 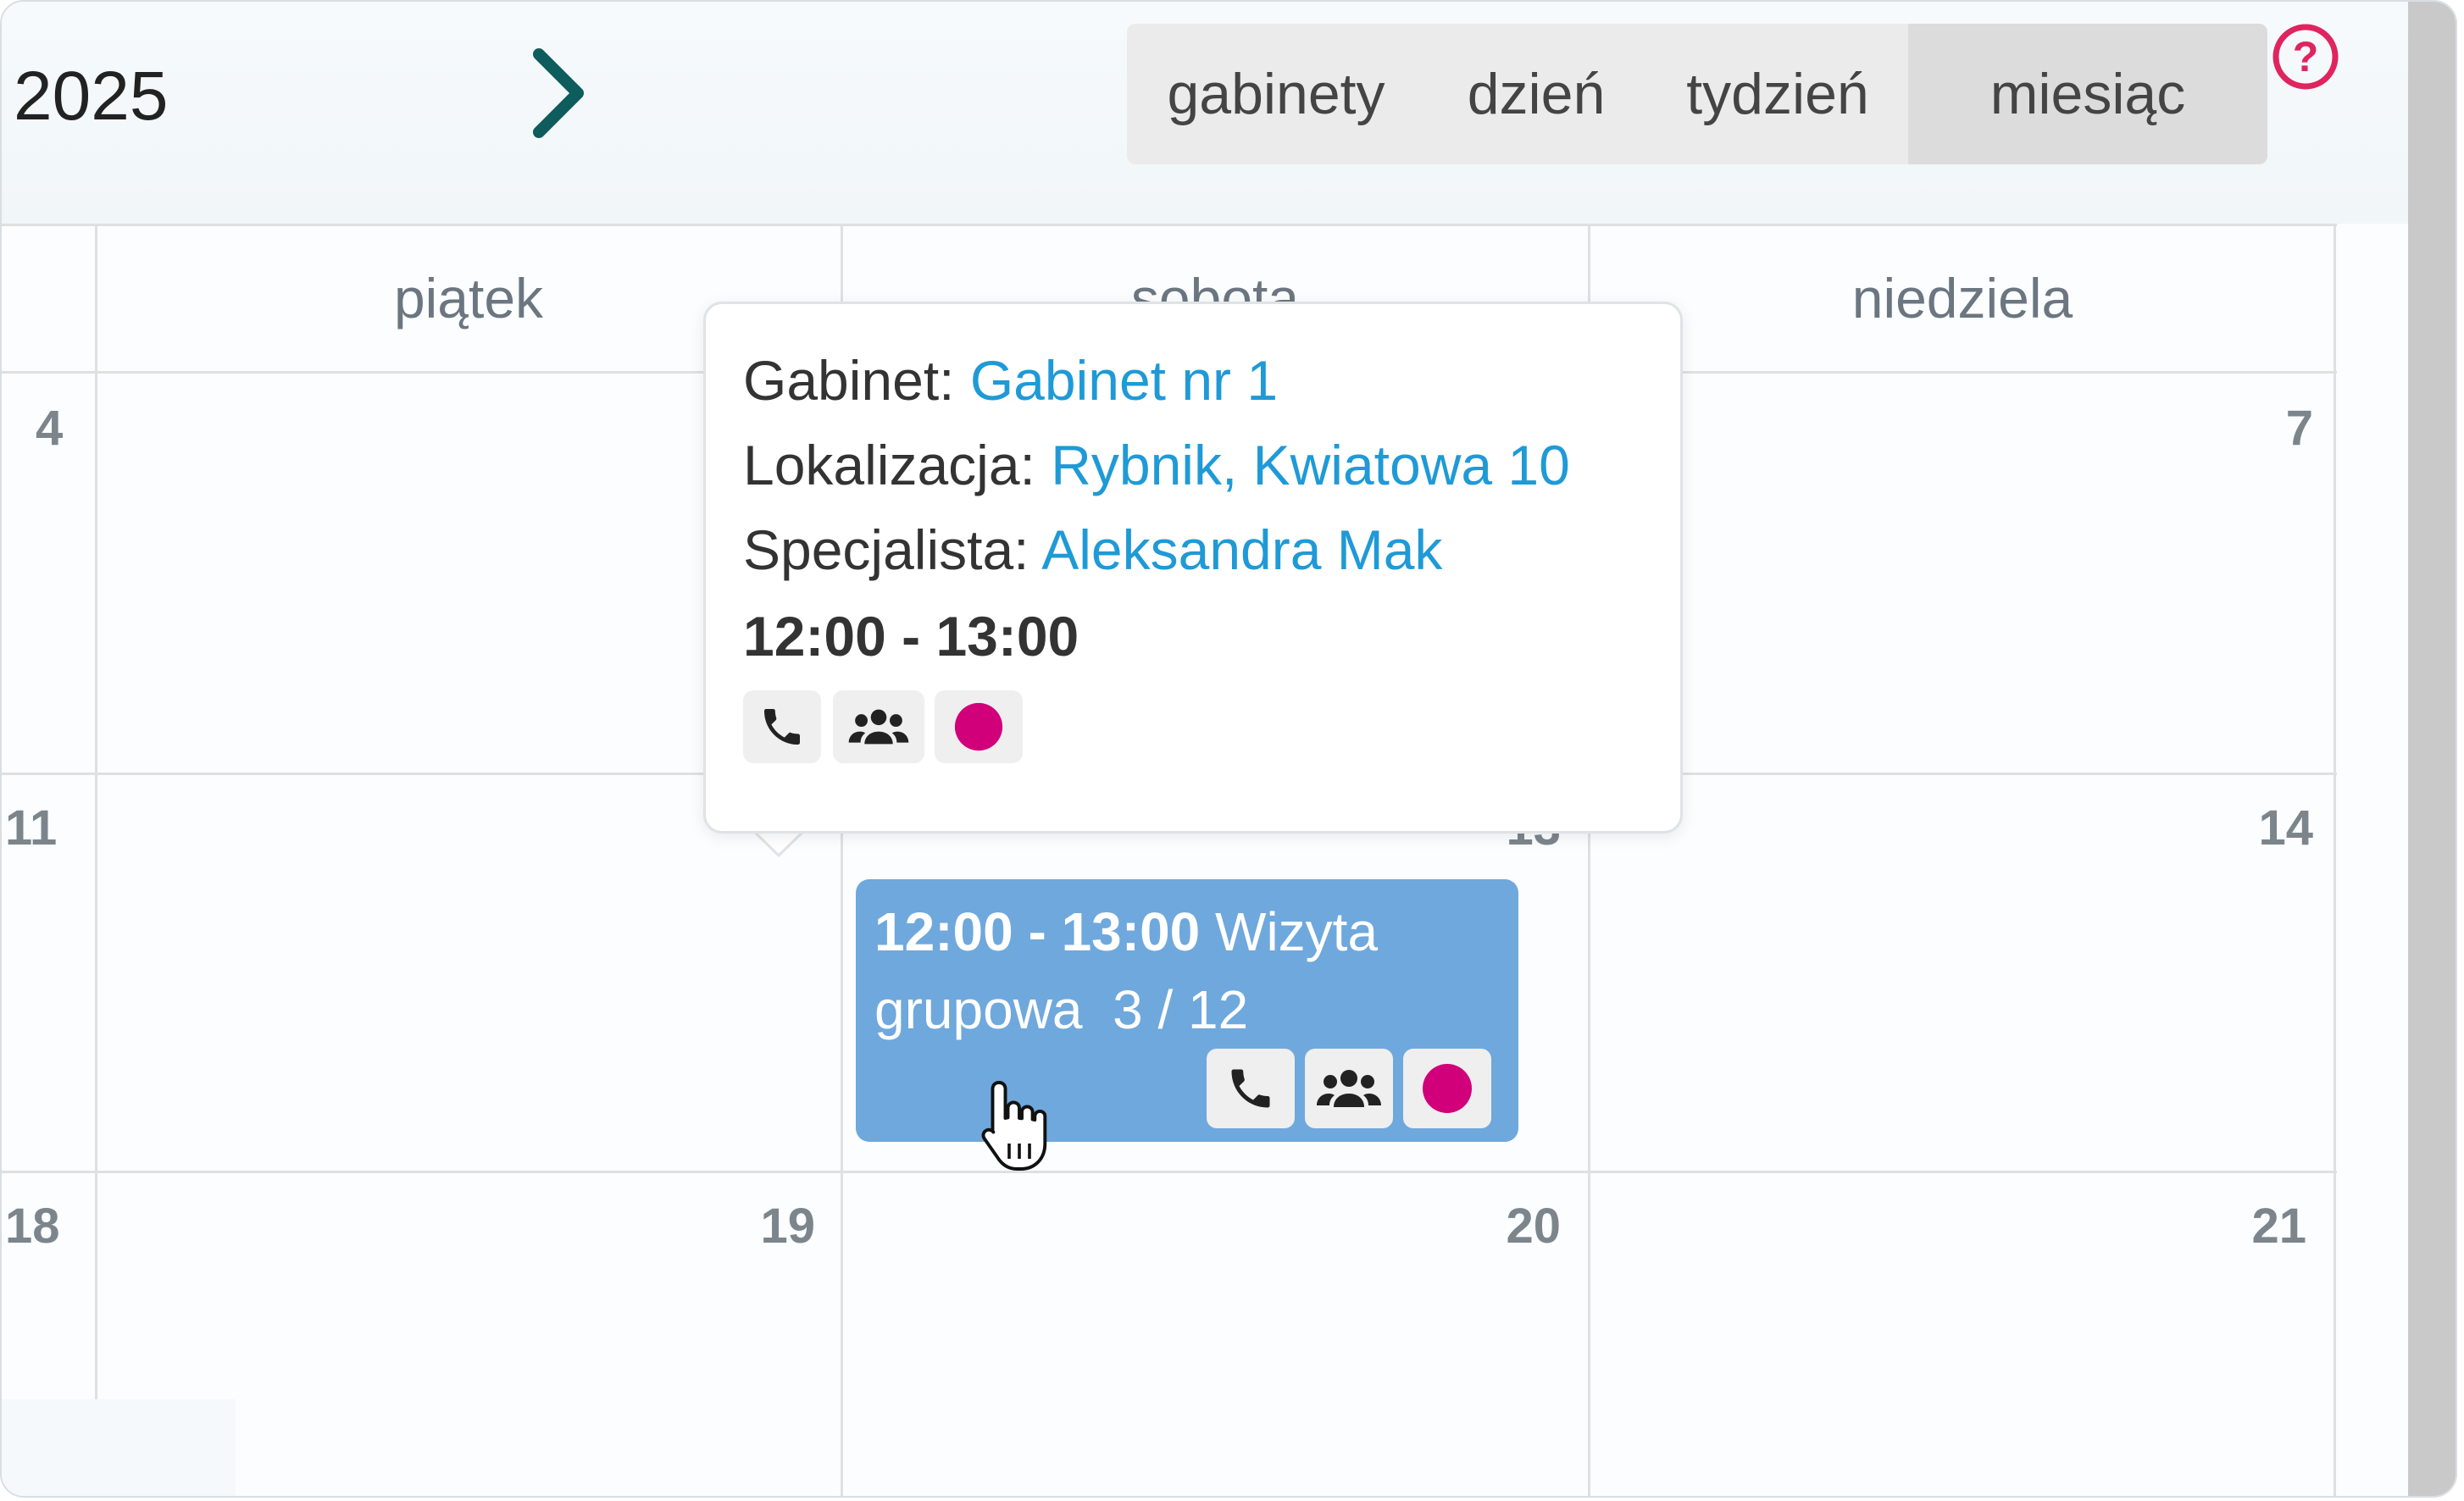 What do you see at coordinates (32, 1226) in the screenshot?
I see `day-number: 18` at bounding box center [32, 1226].